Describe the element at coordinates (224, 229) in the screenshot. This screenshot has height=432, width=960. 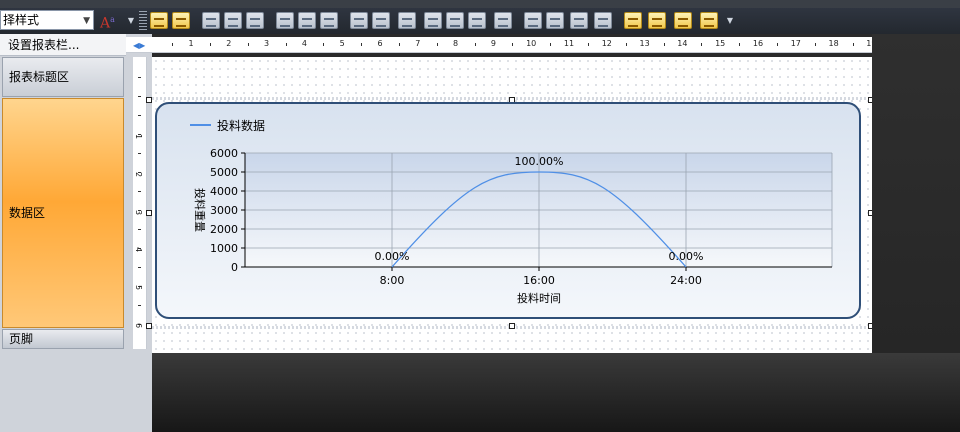
I see `y-tick-label: 2000` at that location.